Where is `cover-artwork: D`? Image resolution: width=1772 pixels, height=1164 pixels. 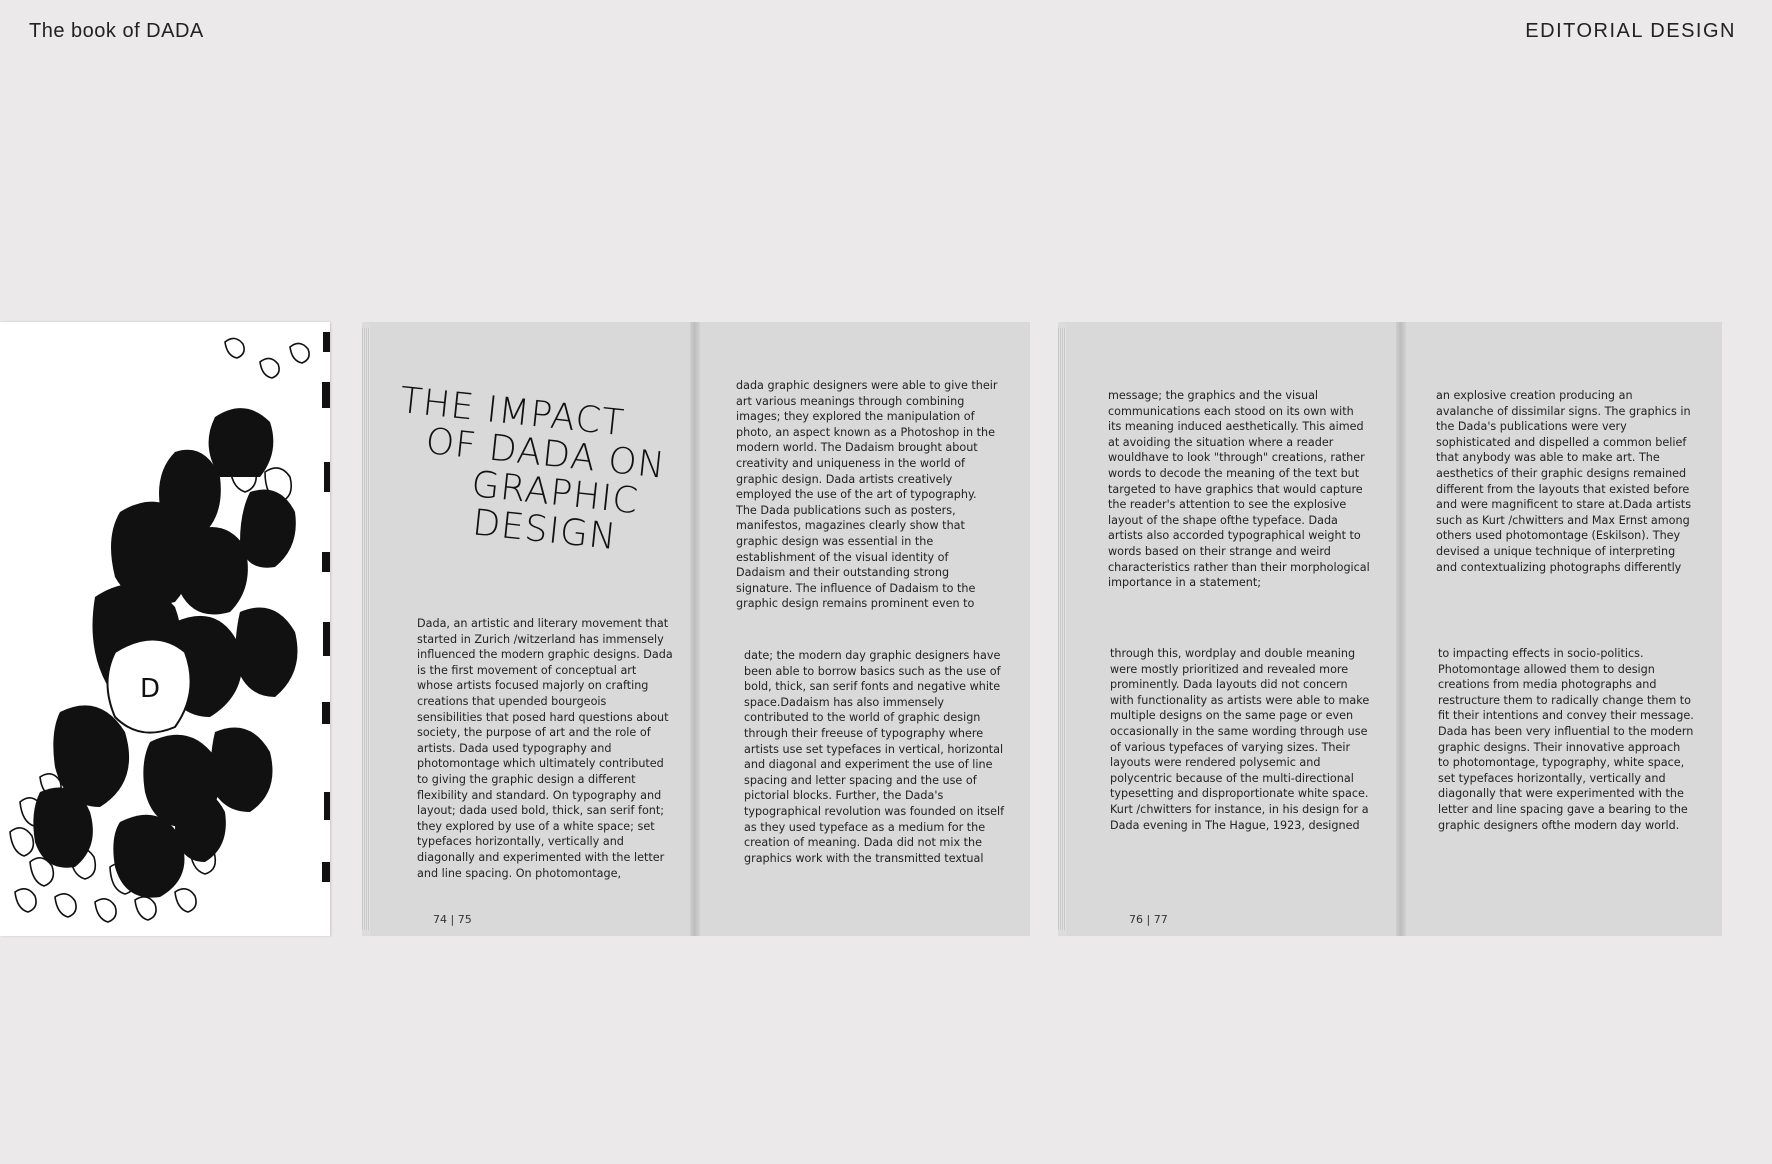
cover-artwork: D is located at coordinates (169, 627).